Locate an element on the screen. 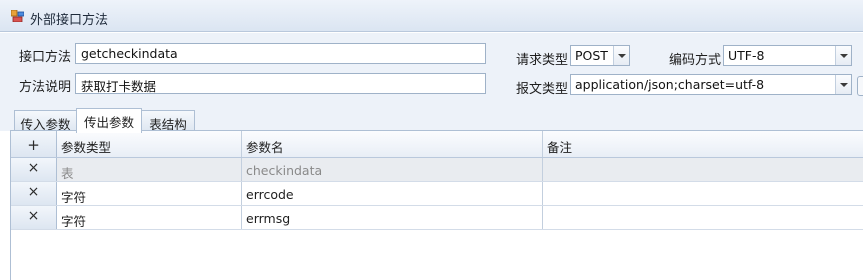 The width and height of the screenshot is (863, 280). tab-strip: 传入参数 传出参数 表结构 is located at coordinates (431, 119).